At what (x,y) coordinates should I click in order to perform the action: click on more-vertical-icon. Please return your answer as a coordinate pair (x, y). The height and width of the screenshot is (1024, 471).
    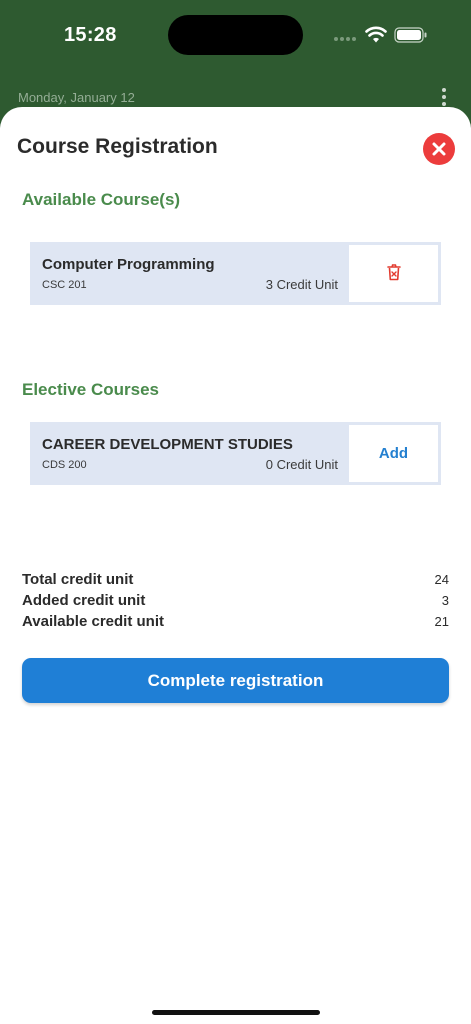
    Looking at the image, I should click on (444, 98).